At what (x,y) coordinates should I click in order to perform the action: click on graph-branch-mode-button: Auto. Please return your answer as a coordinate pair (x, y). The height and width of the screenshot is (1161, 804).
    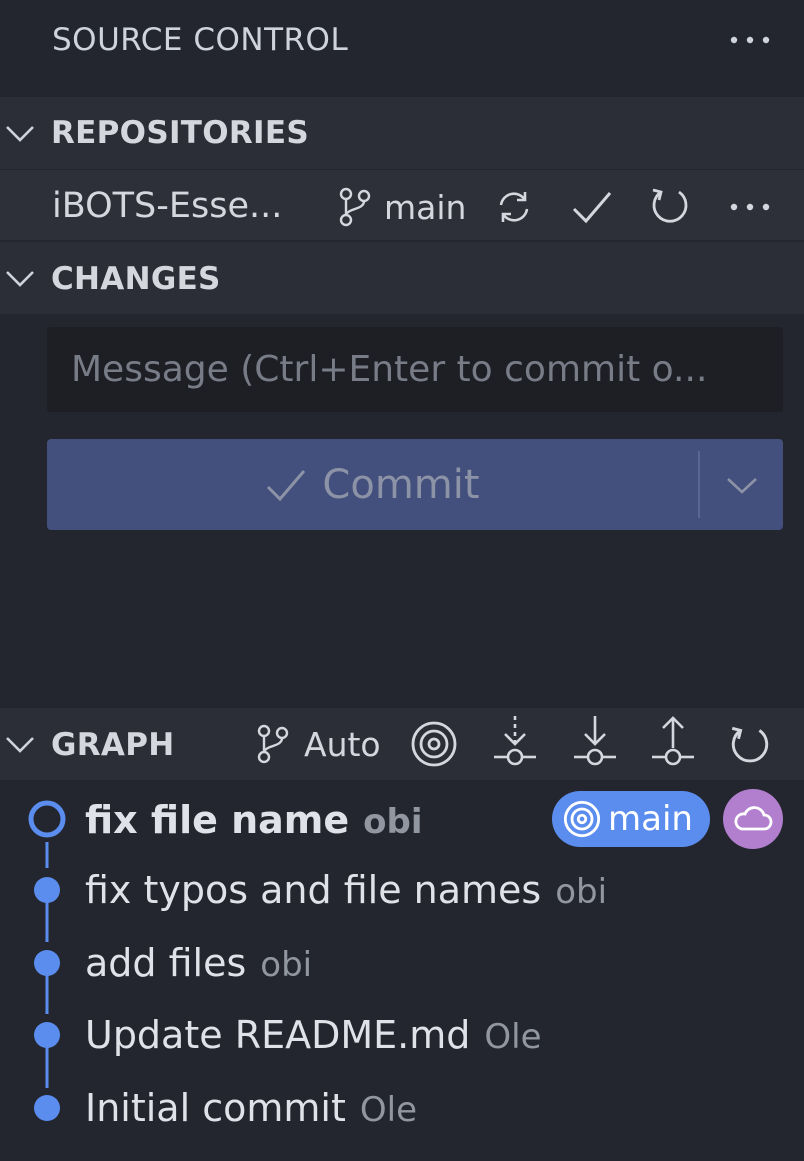
    Looking at the image, I should click on (317, 744).